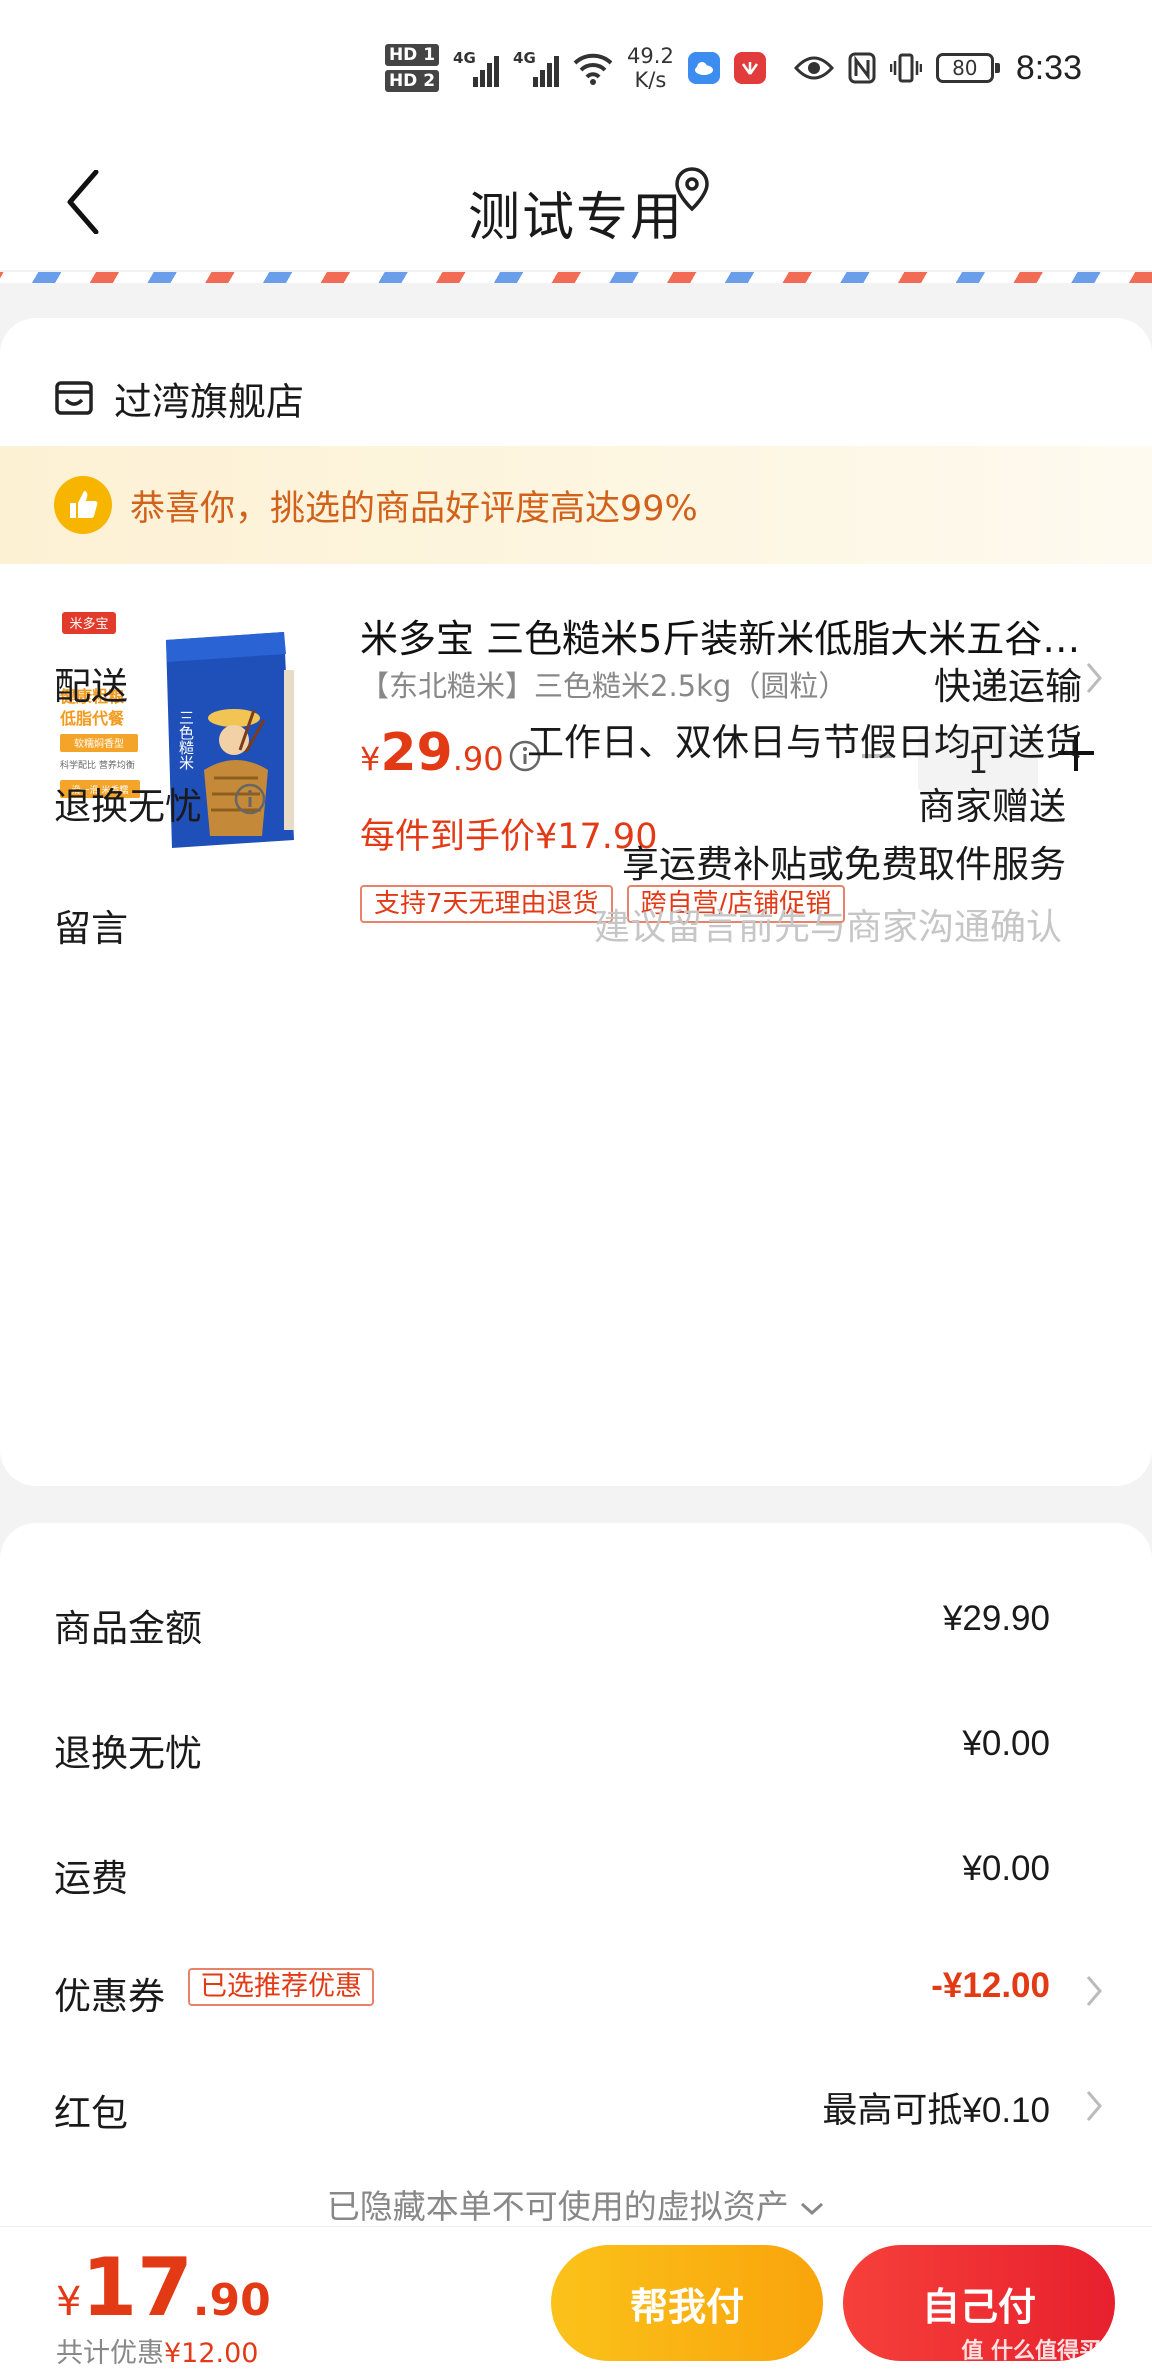 The width and height of the screenshot is (1152, 2376). What do you see at coordinates (281, 1987) in the screenshot?
I see `coupon-recommend-tag: 已选推荐优惠` at bounding box center [281, 1987].